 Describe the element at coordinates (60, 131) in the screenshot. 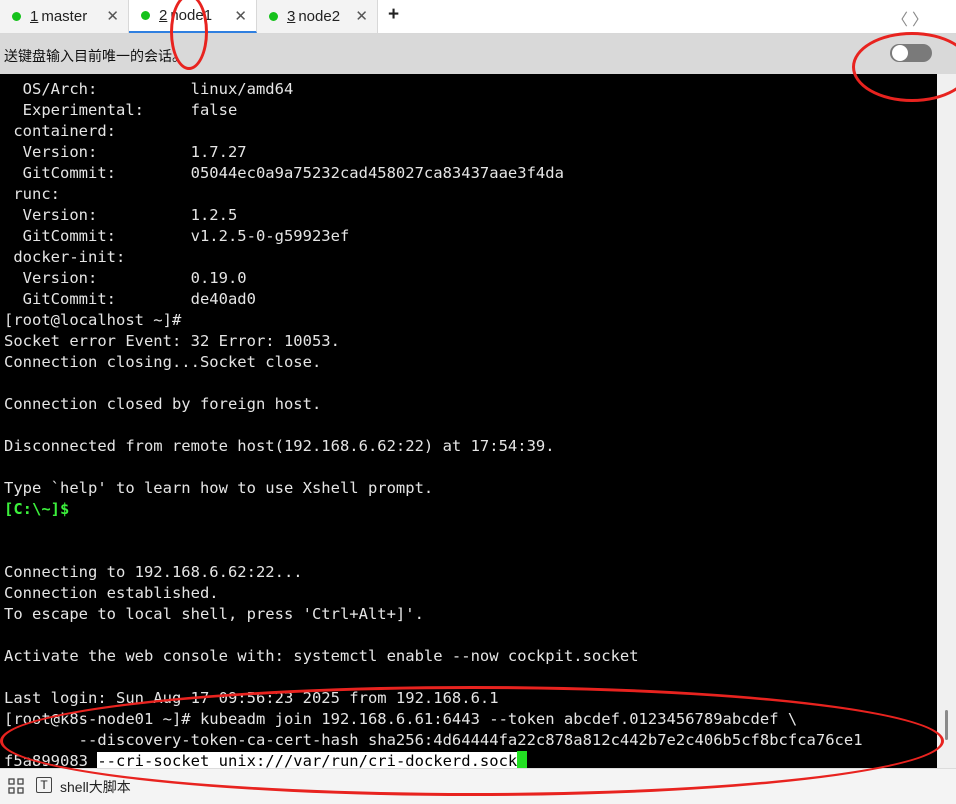

I see `terminal-line: containerd:` at that location.